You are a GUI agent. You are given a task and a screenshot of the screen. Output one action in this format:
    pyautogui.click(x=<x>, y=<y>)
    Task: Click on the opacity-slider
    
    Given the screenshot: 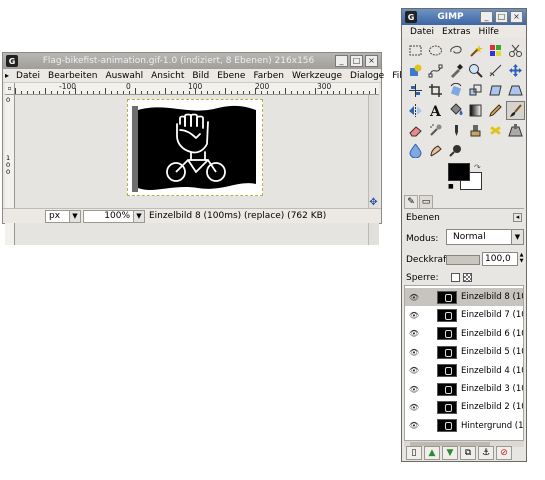 What is the action you would take?
    pyautogui.click(x=463, y=260)
    